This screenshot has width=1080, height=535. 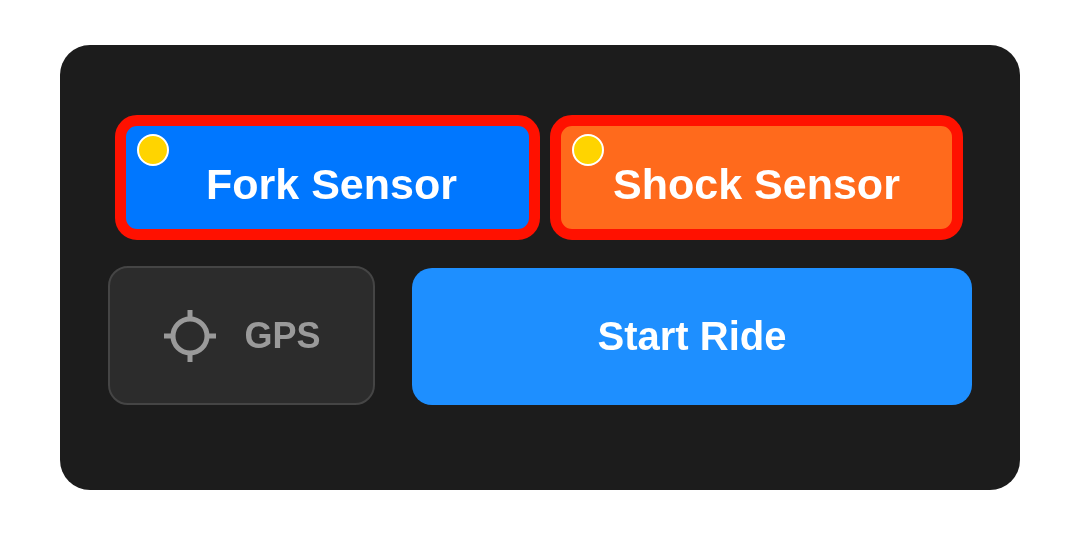 What do you see at coordinates (190, 335) in the screenshot?
I see `crosshair-icon` at bounding box center [190, 335].